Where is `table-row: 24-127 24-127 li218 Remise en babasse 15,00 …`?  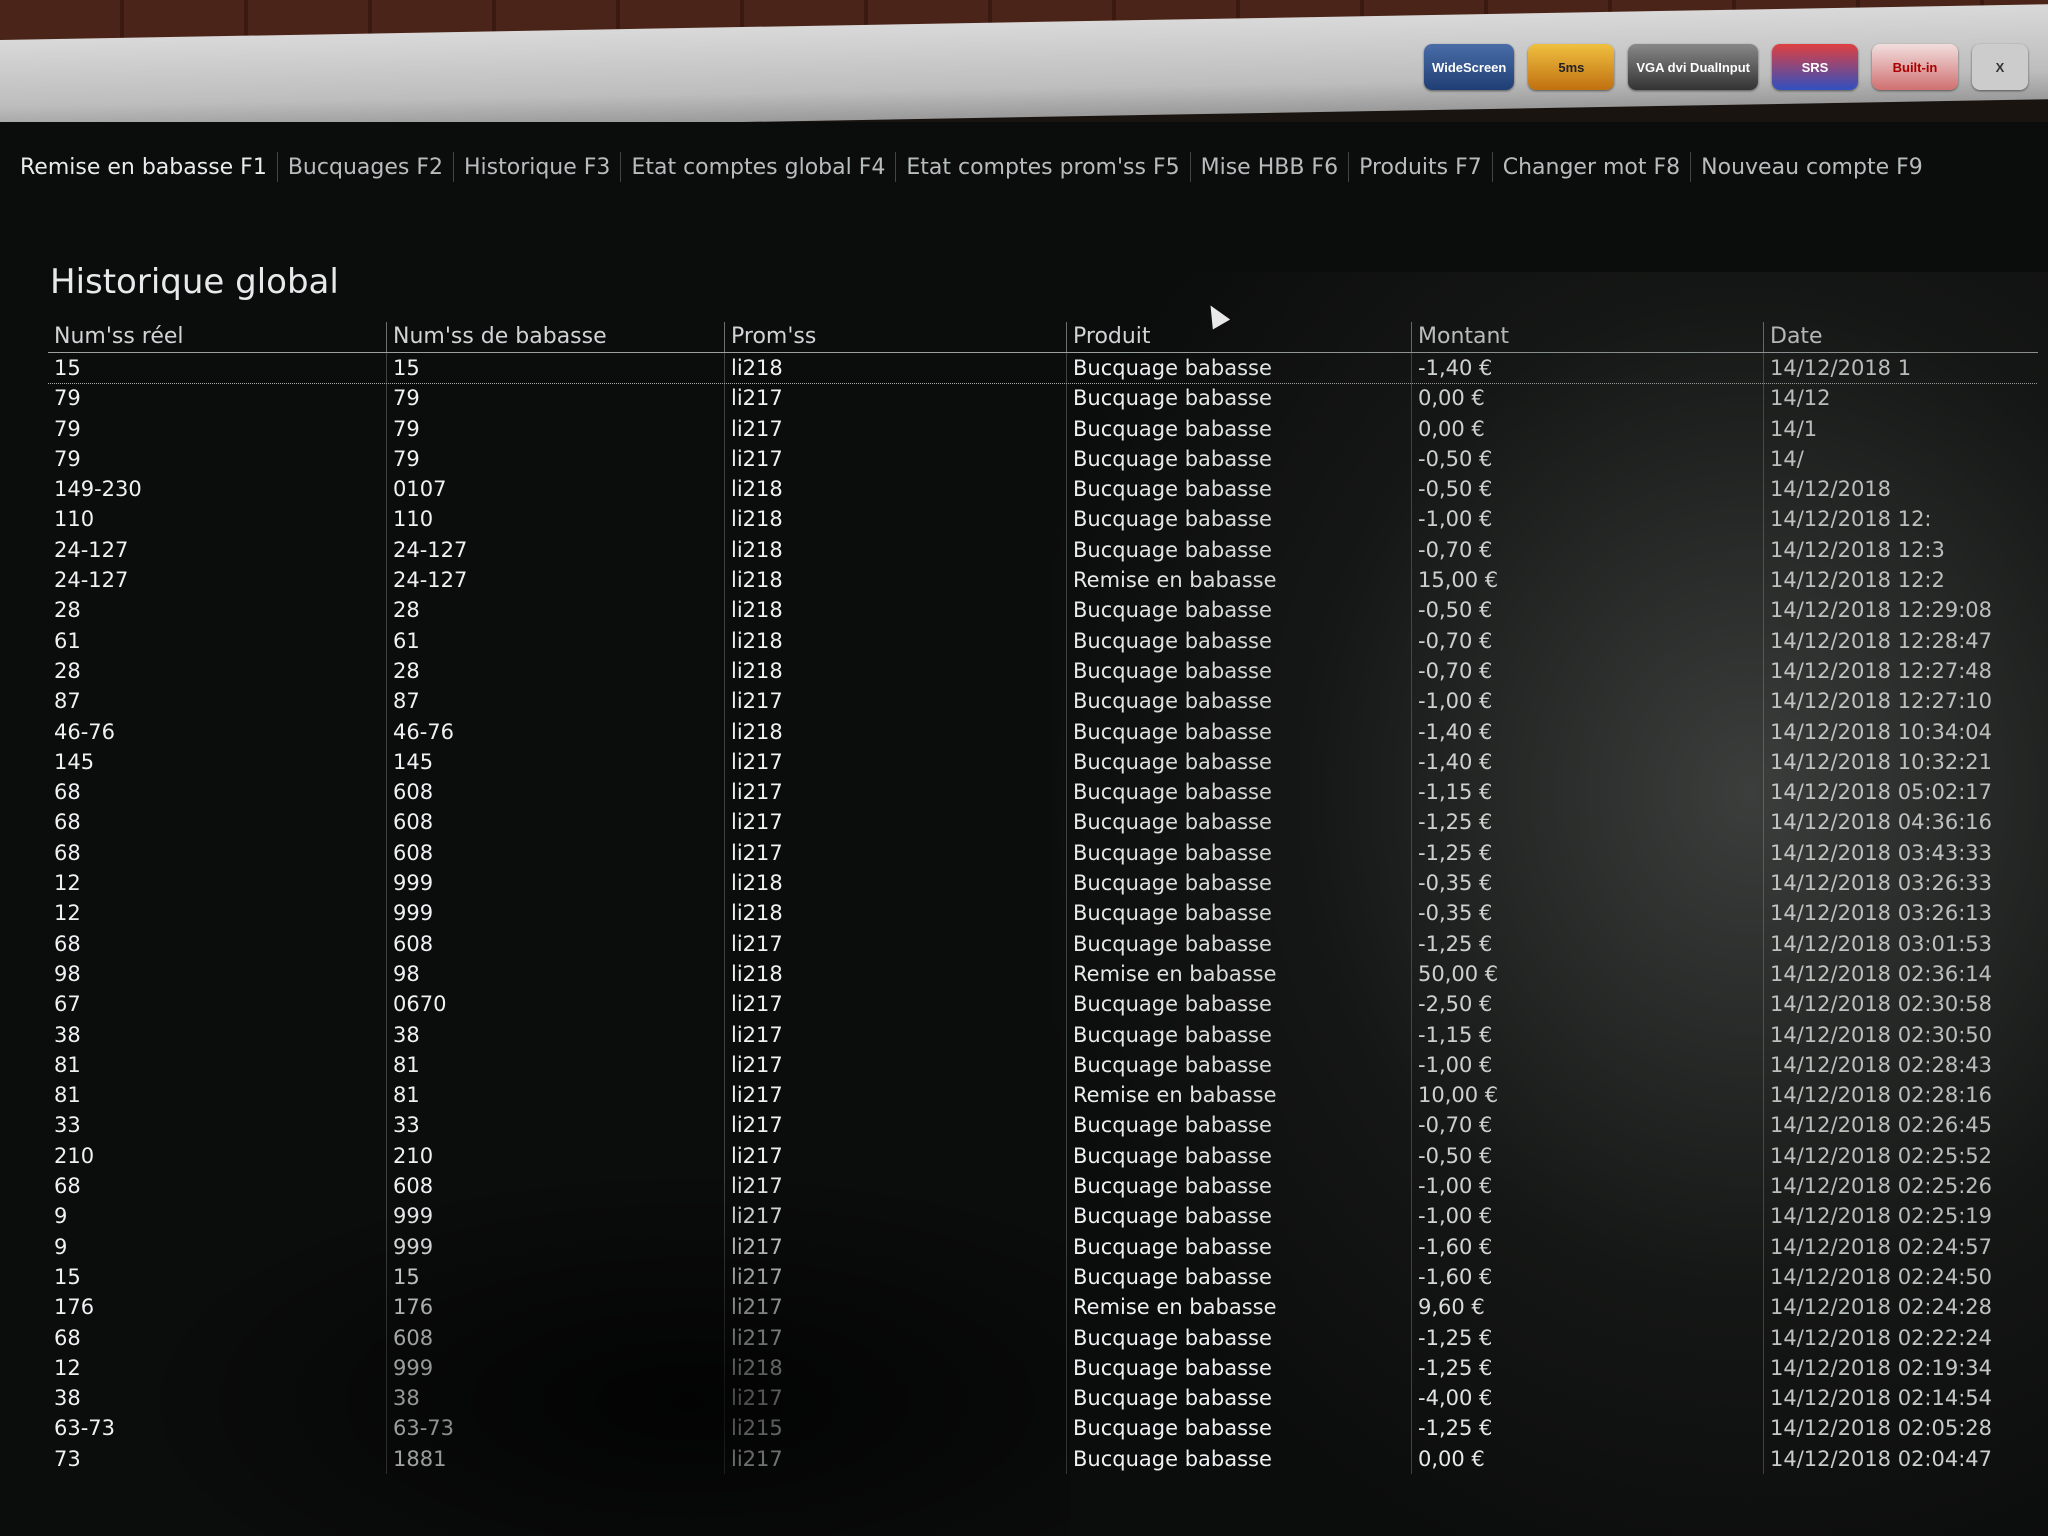 table-row: 24-127 24-127 li218 Remise en babasse 15,00 … is located at coordinates (1043, 580).